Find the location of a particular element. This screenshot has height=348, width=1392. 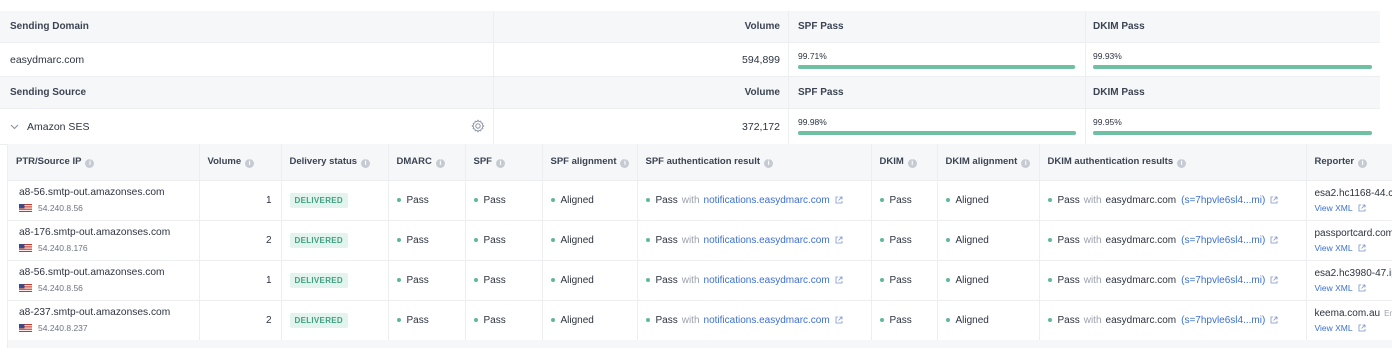

ptr-hostname: a8-176.smtp-out.amazonses.com is located at coordinates (95, 232).